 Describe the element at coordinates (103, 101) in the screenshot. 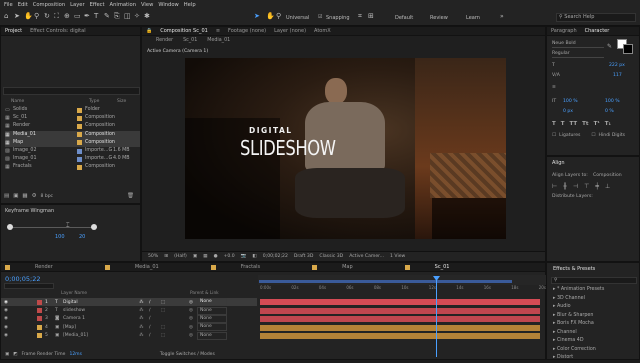

I see `column-type: Type` at that location.